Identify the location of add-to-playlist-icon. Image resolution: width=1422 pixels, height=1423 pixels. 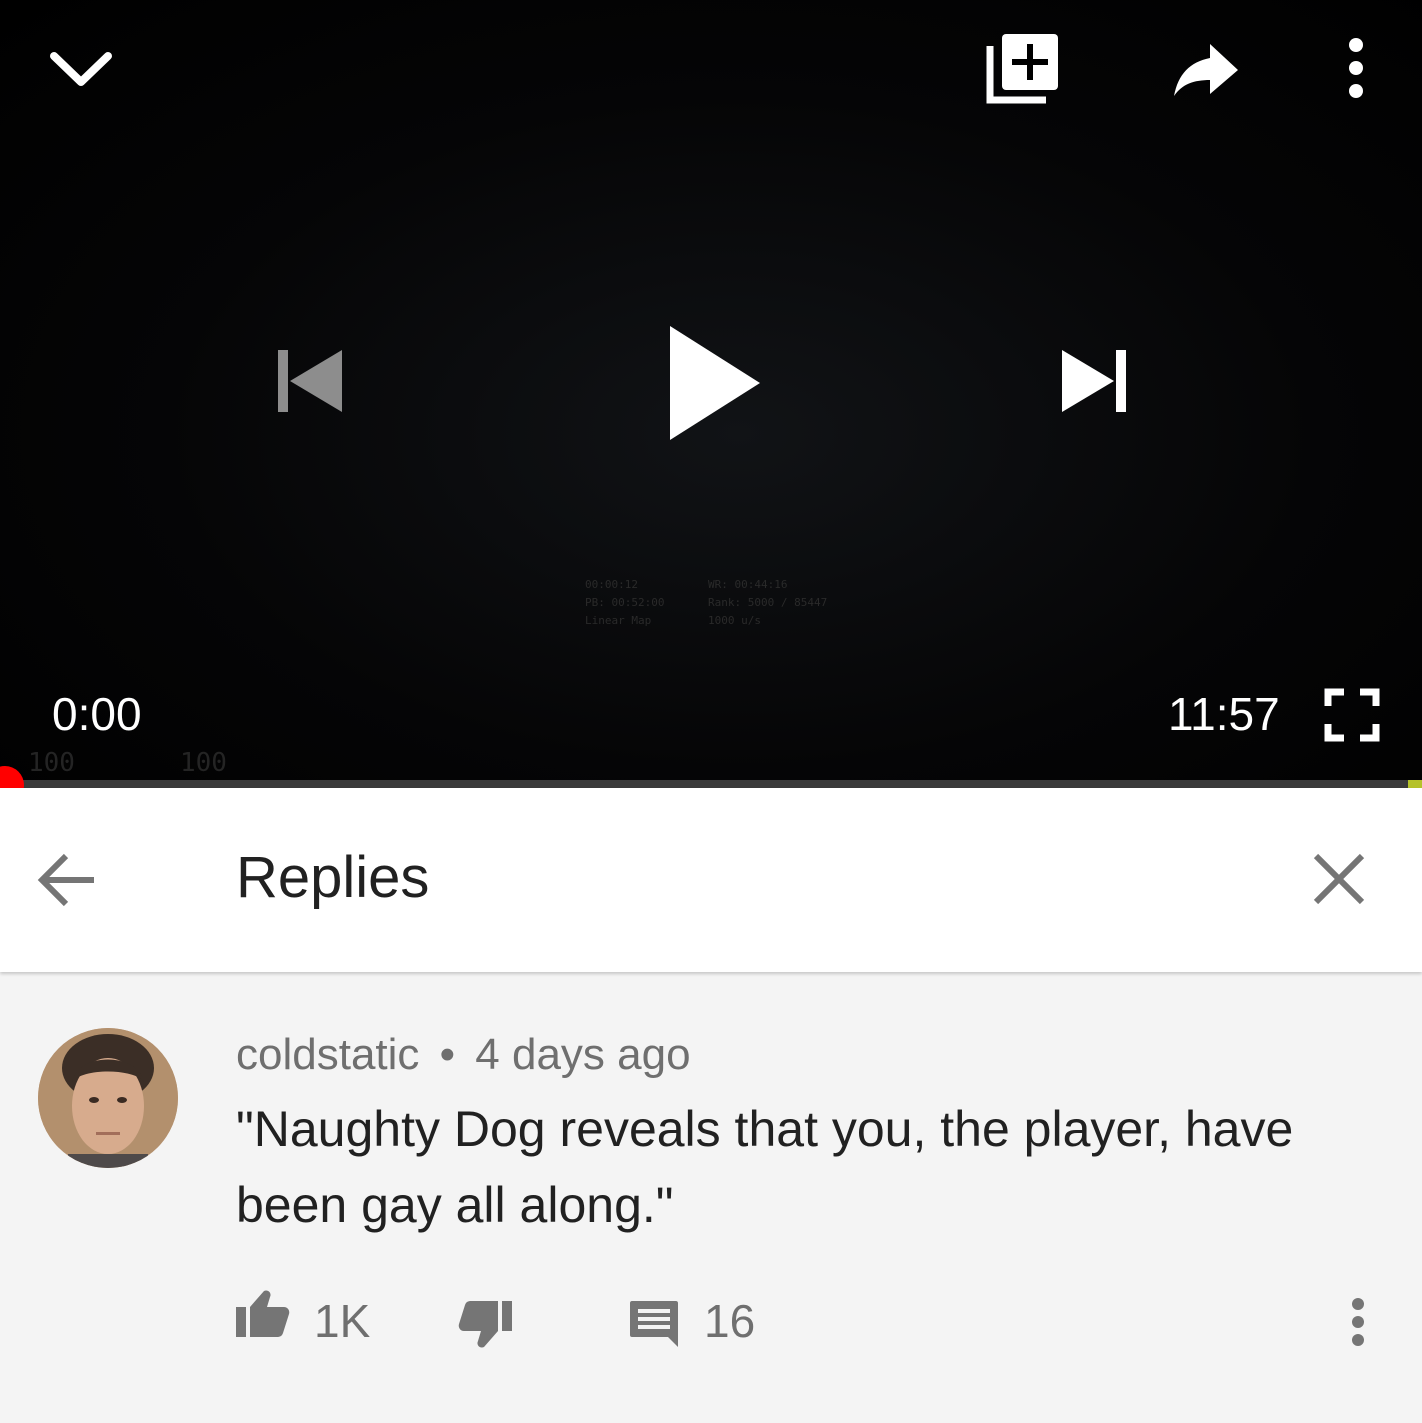
(1023, 68).